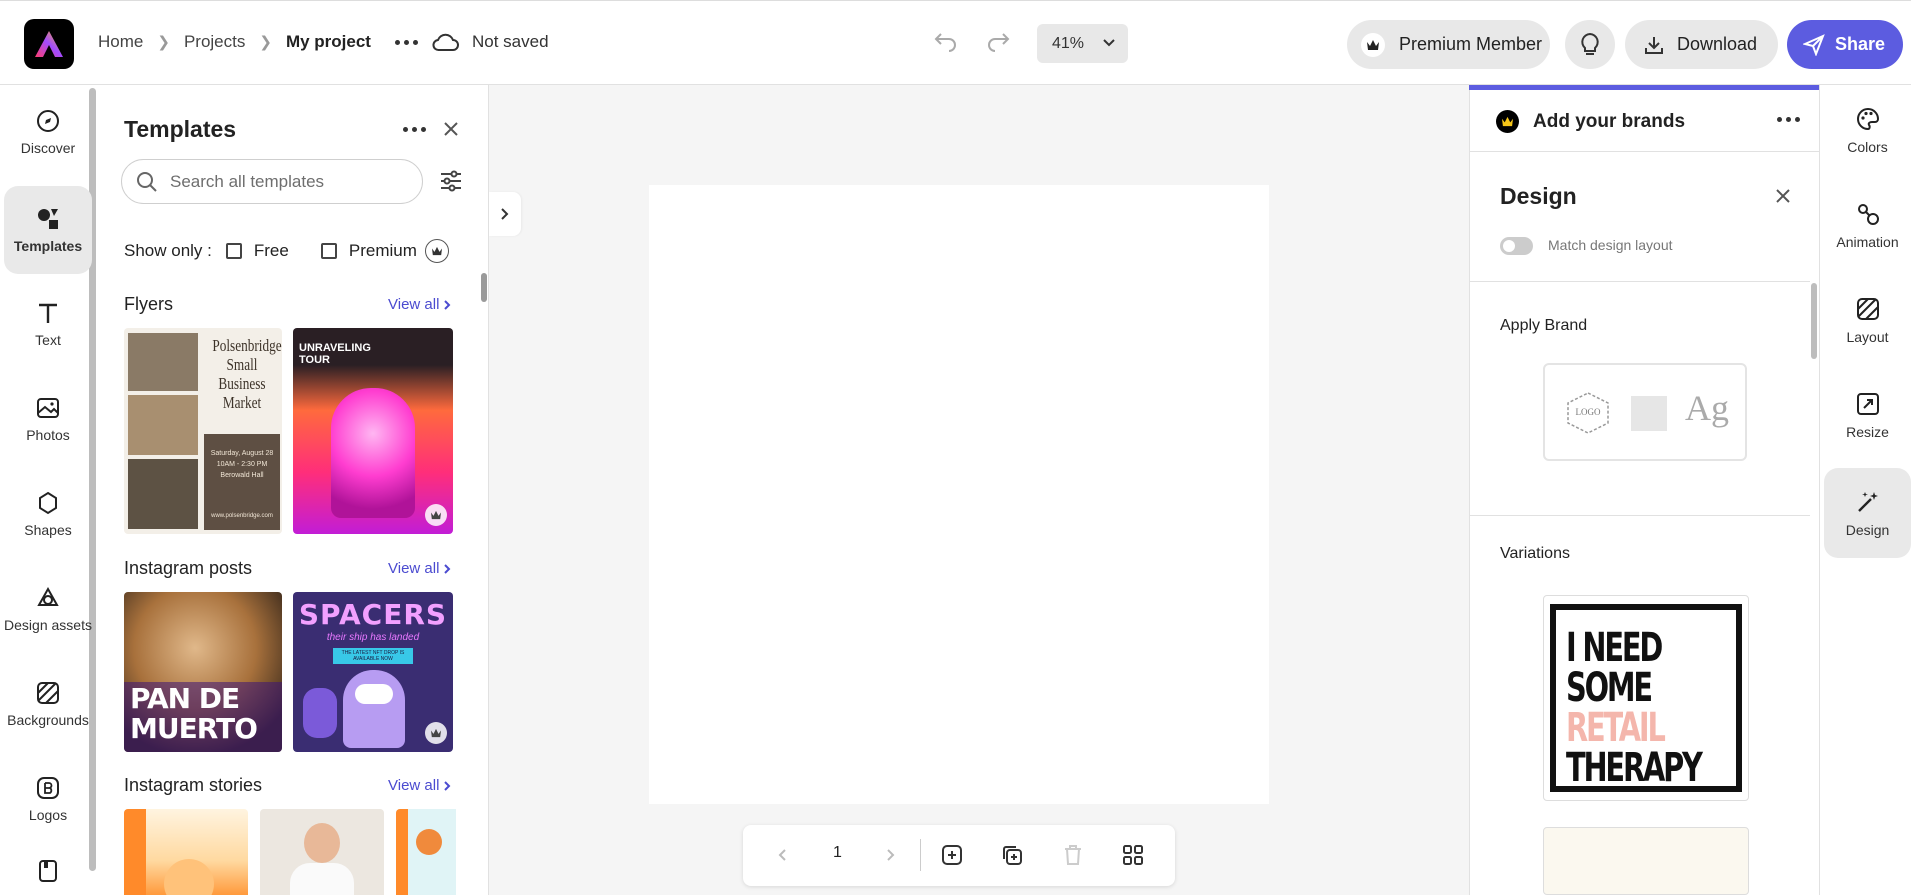 Image resolution: width=1911 pixels, height=895 pixels. Describe the element at coordinates (998, 41) in the screenshot. I see `redo-icon` at that location.